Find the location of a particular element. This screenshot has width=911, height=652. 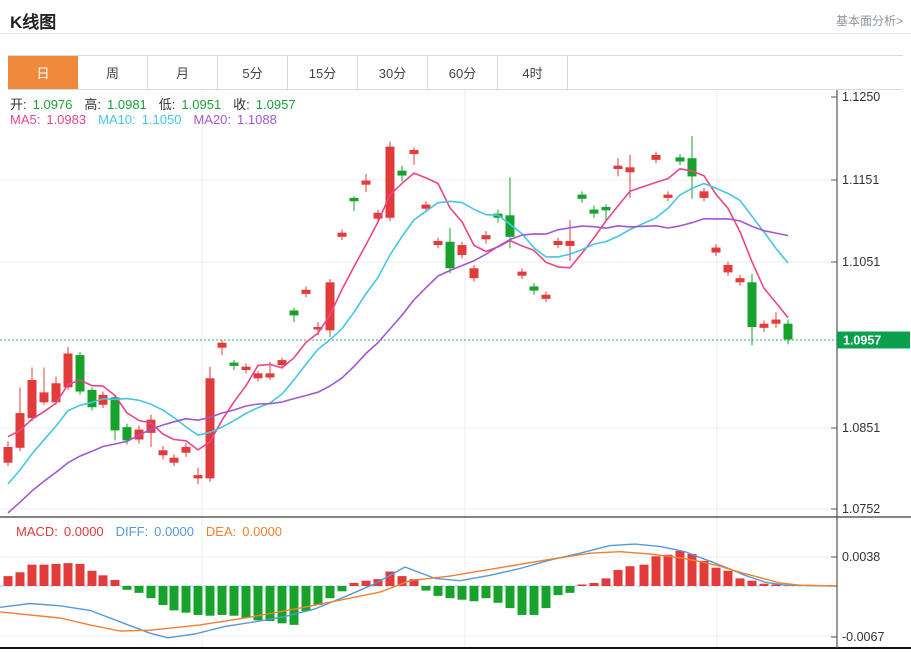

tab-timeframe-7: 4时 is located at coordinates (533, 72).